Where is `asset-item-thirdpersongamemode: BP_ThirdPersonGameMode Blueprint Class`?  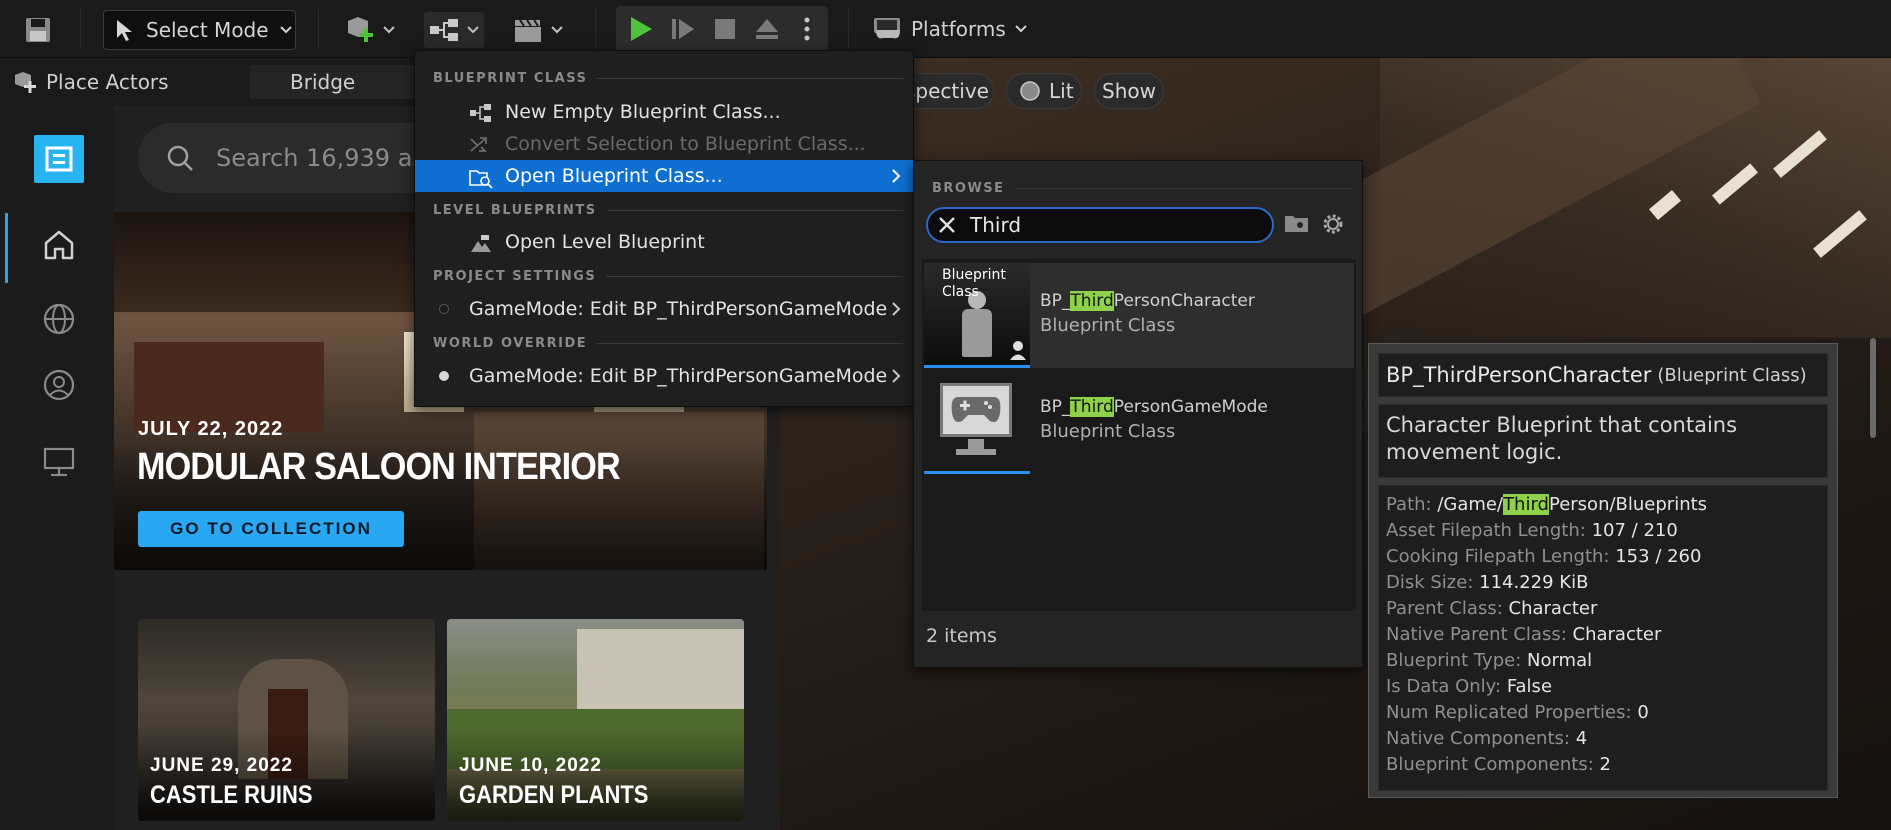 asset-item-thirdpersongamemode: BP_ThirdPersonGameMode Blueprint Class is located at coordinates (1139, 421).